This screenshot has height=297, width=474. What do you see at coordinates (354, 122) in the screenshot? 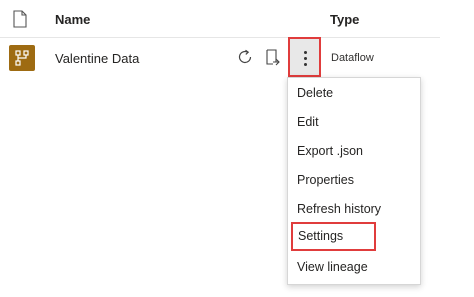
I see `menu-item-edit: Edit` at bounding box center [354, 122].